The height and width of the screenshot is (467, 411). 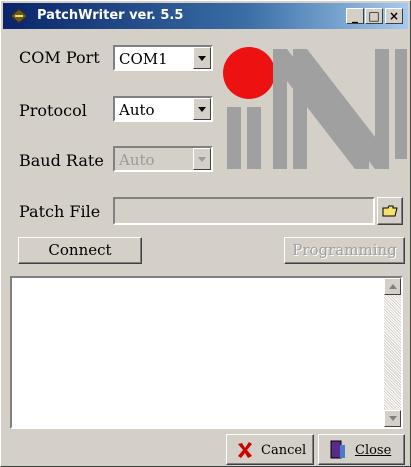 What do you see at coordinates (244, 211) in the screenshot?
I see `patch-file-field` at bounding box center [244, 211].